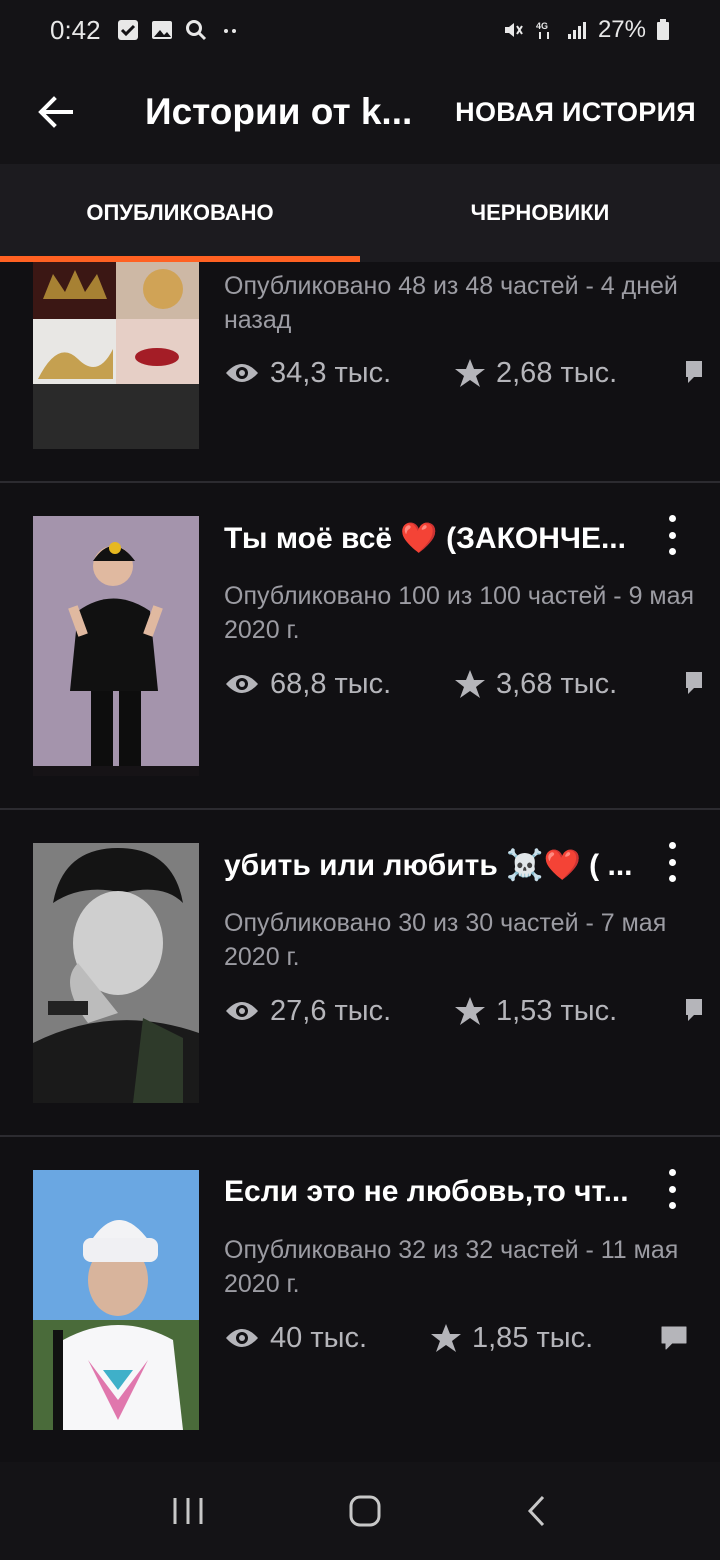 Image resolution: width=720 pixels, height=1560 pixels. Describe the element at coordinates (327, 1338) in the screenshot. I see `views-count: 40 тыс.` at that location.